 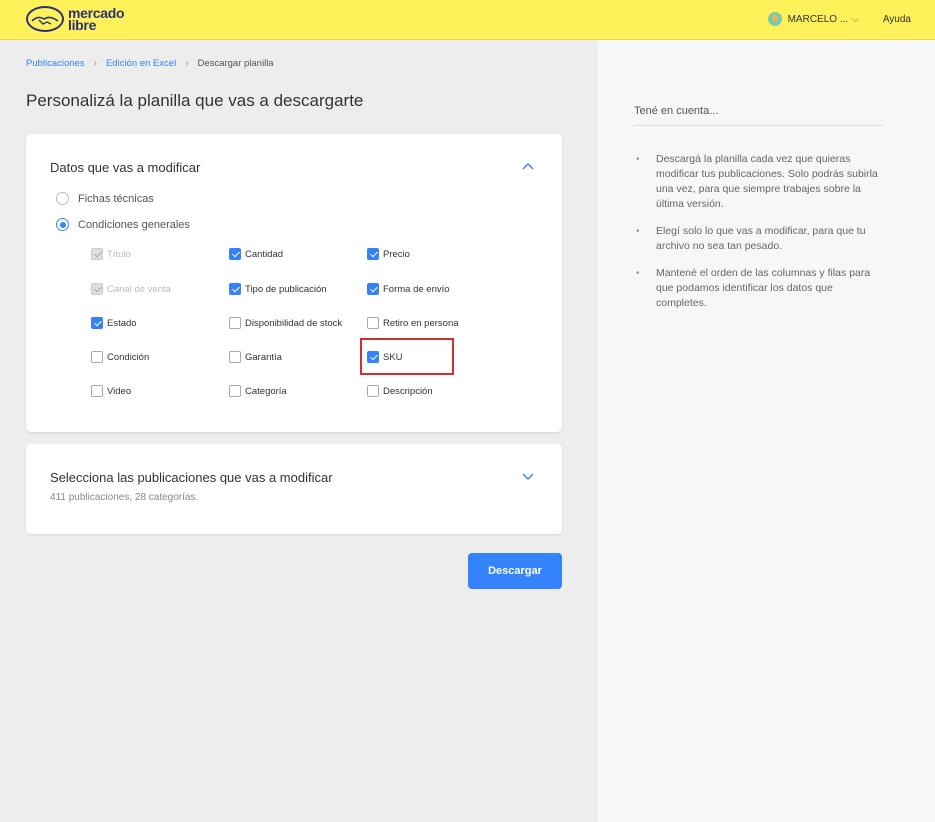 I want to click on breadcrumb-current: Descargar planilla, so click(x=235, y=63).